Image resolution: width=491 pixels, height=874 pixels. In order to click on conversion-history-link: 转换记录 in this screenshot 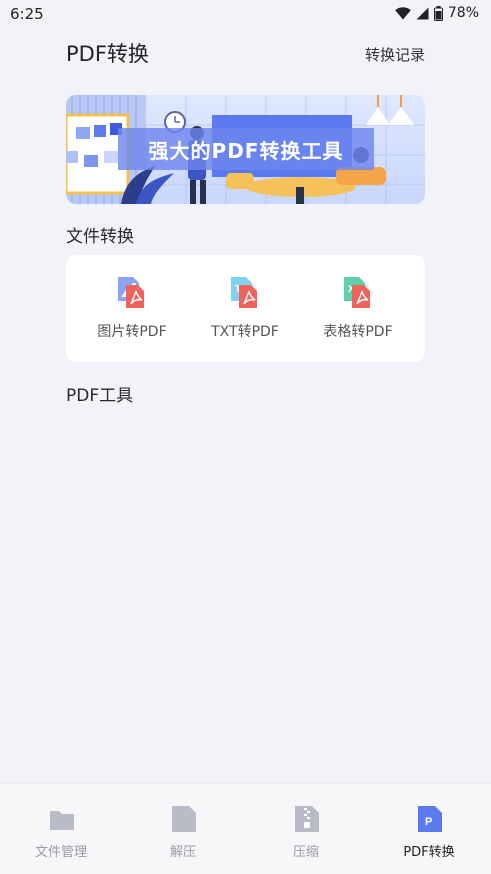, I will do `click(395, 54)`.